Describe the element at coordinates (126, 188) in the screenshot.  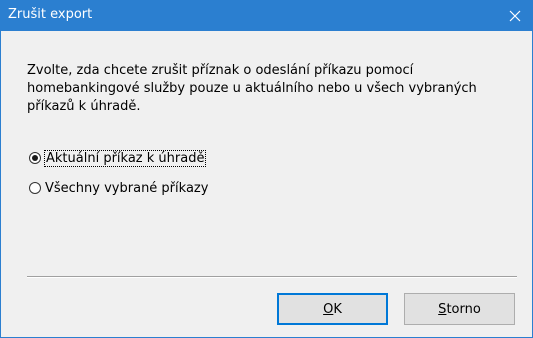
I see `option-all-selected-label: Všechny vybrané příkazy` at that location.